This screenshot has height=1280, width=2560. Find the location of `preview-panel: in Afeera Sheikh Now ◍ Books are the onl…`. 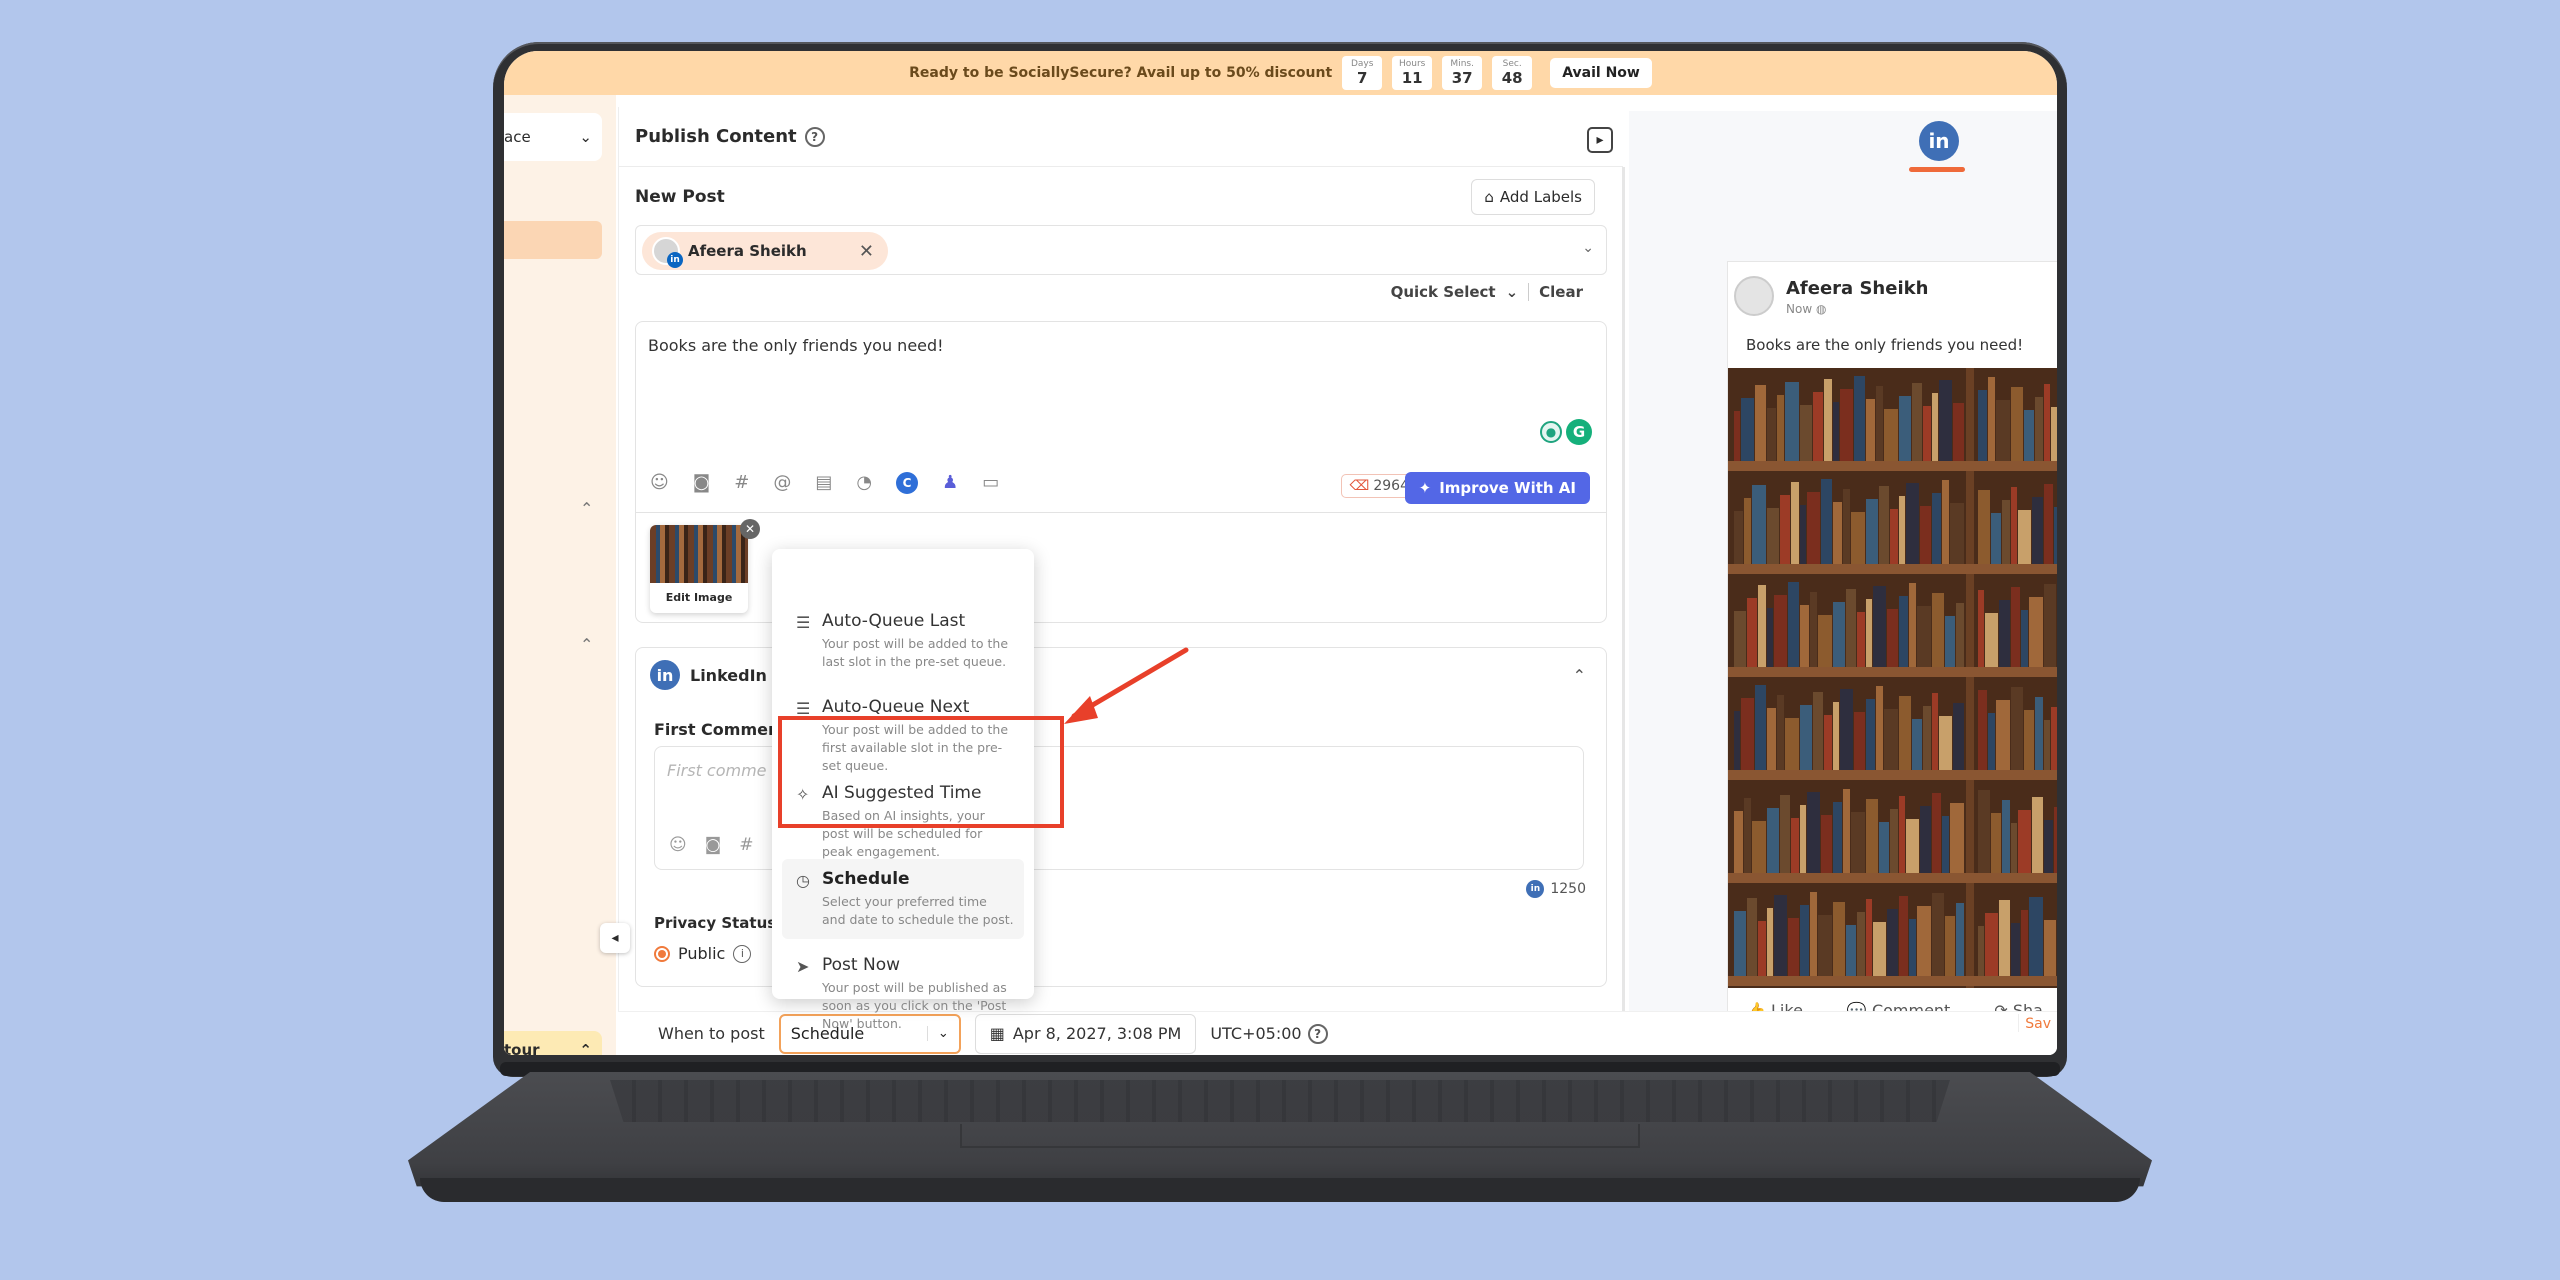

preview-panel: in Afeera Sheikh Now ◍ Books are the onl… is located at coordinates (1843, 571).